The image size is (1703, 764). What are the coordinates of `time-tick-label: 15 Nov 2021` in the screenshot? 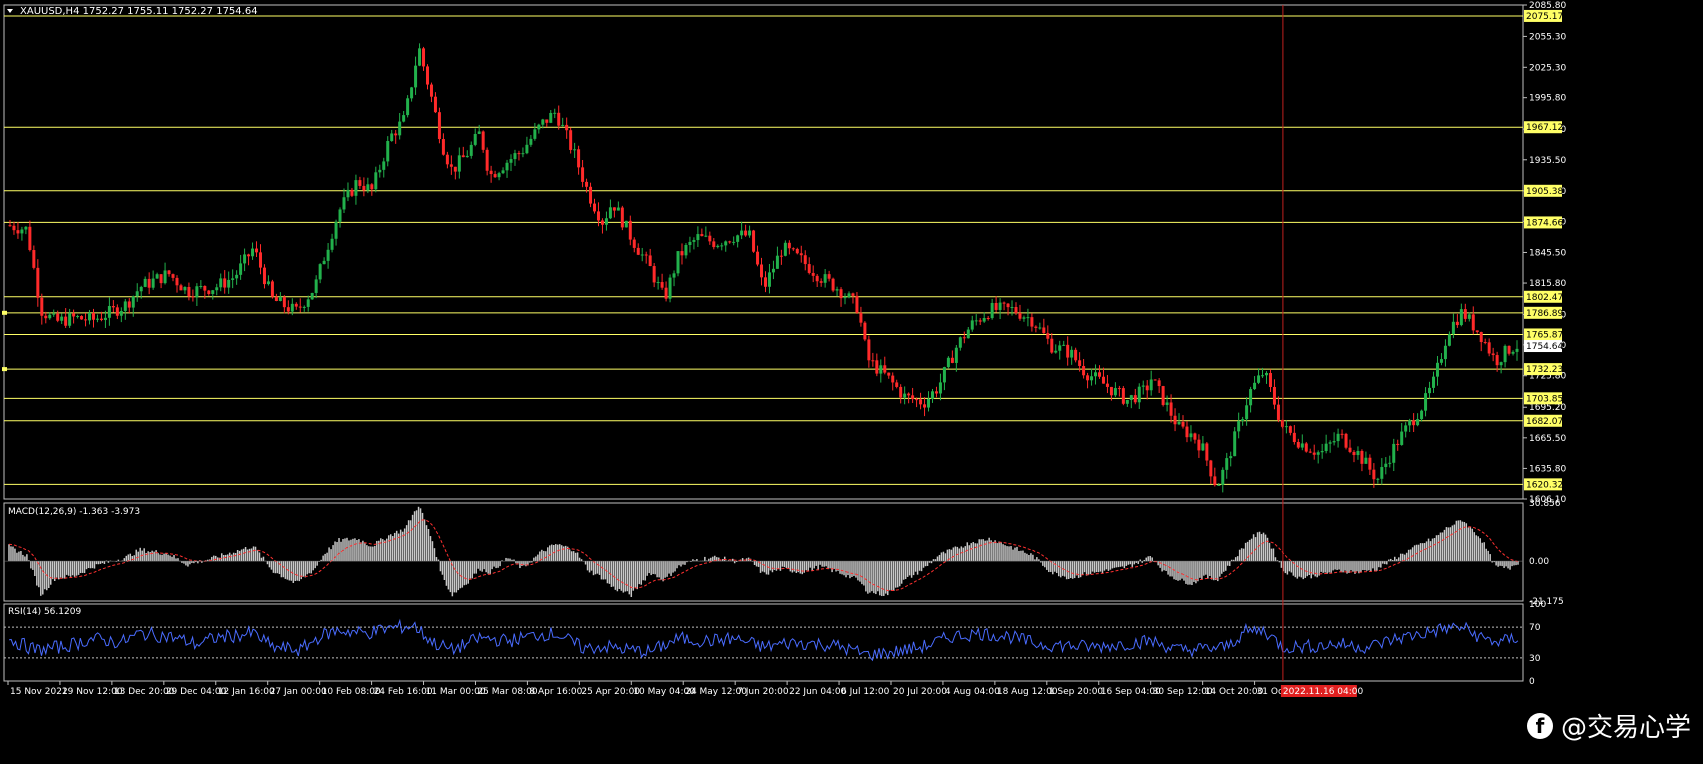 It's located at (39, 692).